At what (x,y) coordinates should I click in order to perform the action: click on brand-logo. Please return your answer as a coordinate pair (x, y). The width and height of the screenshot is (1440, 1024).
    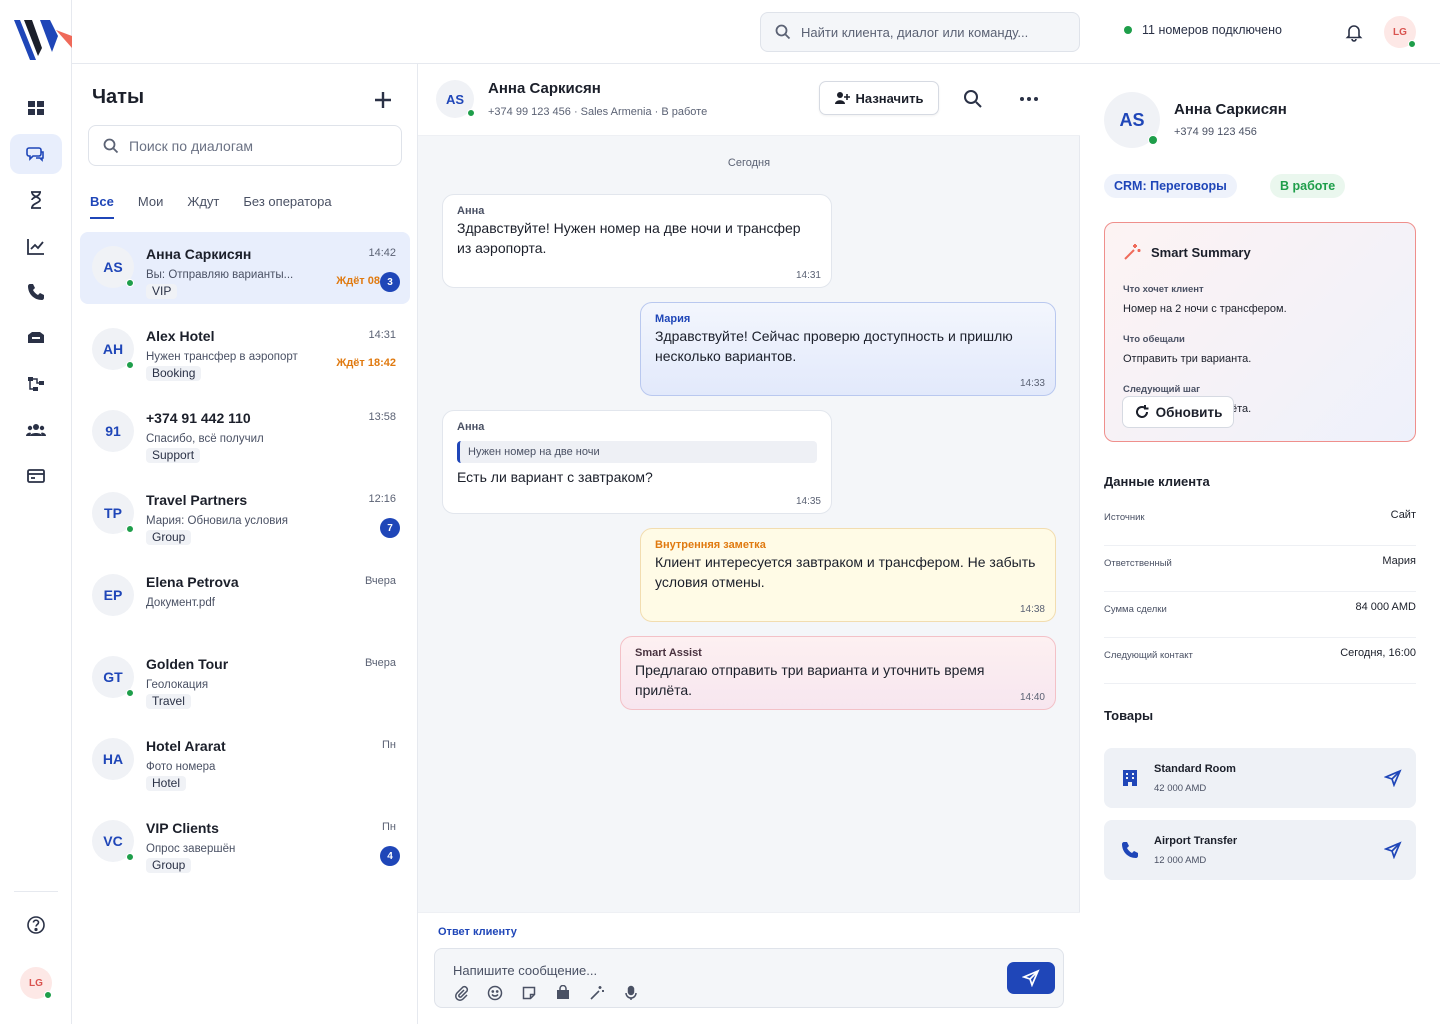
    Looking at the image, I should click on (42, 38).